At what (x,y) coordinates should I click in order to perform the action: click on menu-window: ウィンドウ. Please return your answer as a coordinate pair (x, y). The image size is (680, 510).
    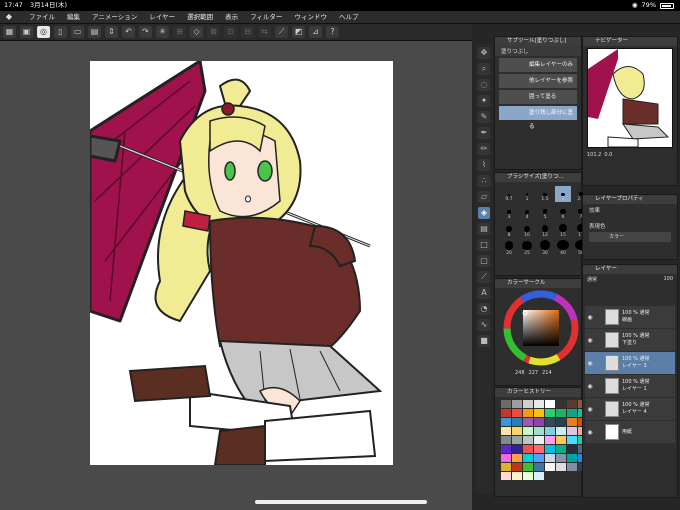
    Looking at the image, I should click on (310, 17).